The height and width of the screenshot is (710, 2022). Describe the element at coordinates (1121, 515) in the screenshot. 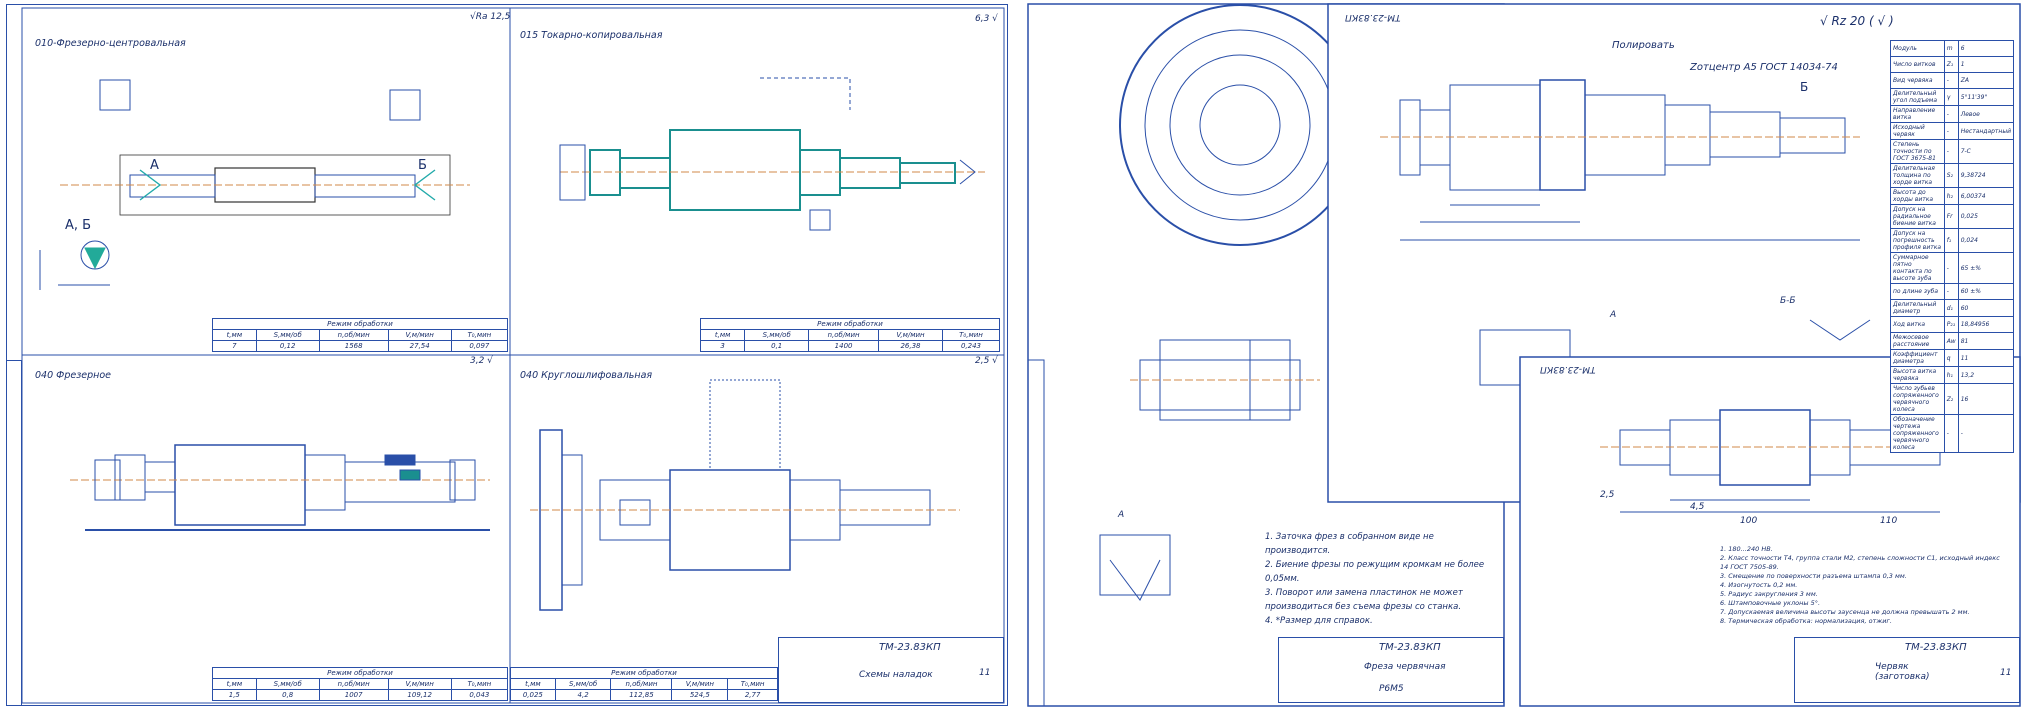

I see `hob-view-label: А` at that location.